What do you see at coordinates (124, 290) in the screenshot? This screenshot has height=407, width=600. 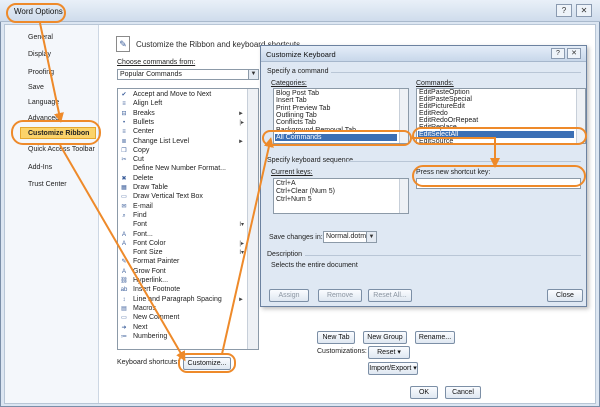 I see `footnote-icon: ab` at bounding box center [124, 290].